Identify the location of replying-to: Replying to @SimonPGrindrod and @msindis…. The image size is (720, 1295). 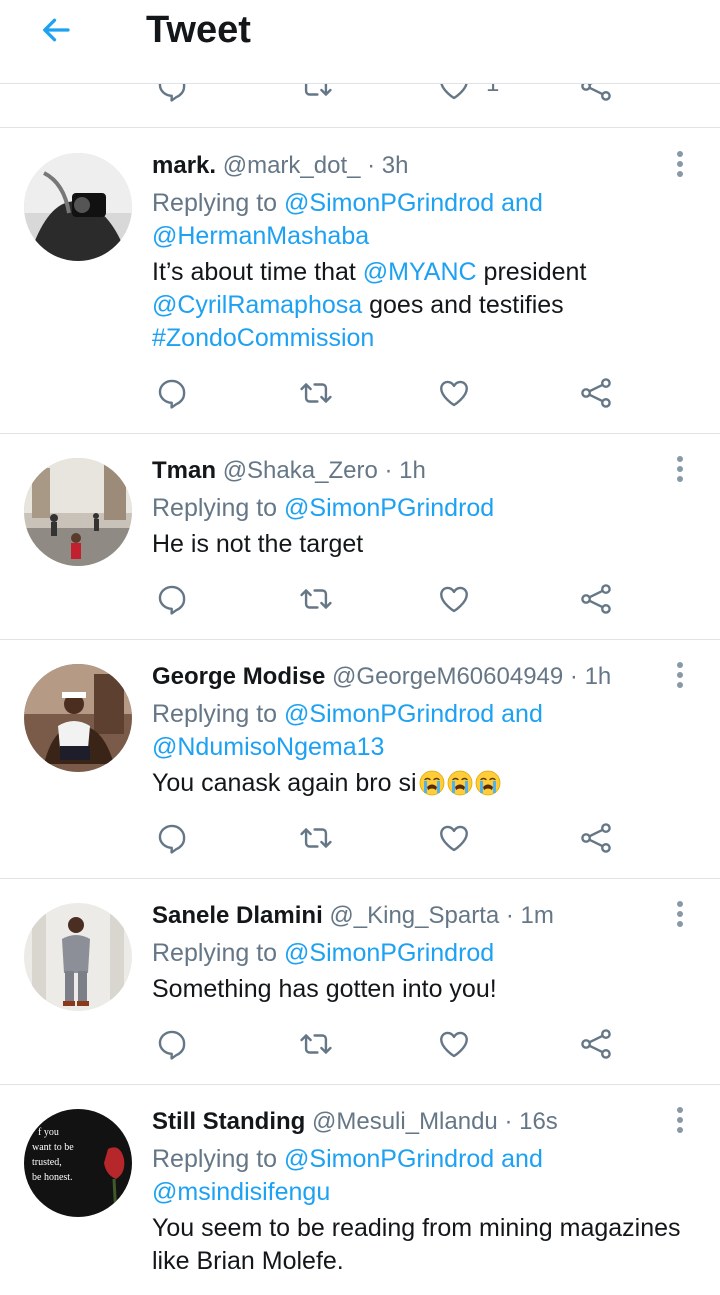
(412, 1176).